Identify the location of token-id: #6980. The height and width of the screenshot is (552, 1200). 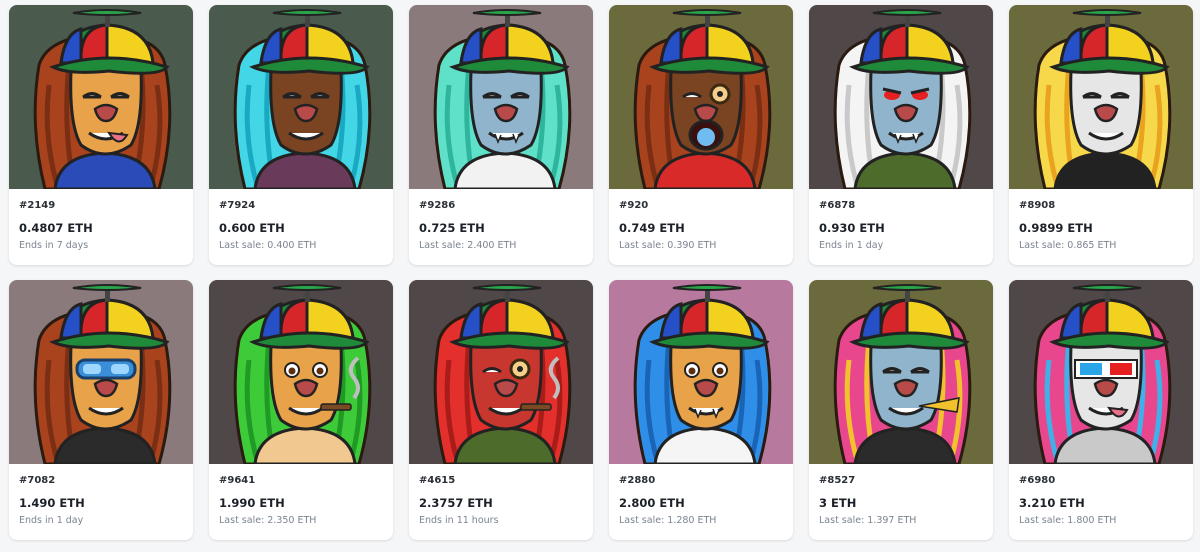
(1037, 480).